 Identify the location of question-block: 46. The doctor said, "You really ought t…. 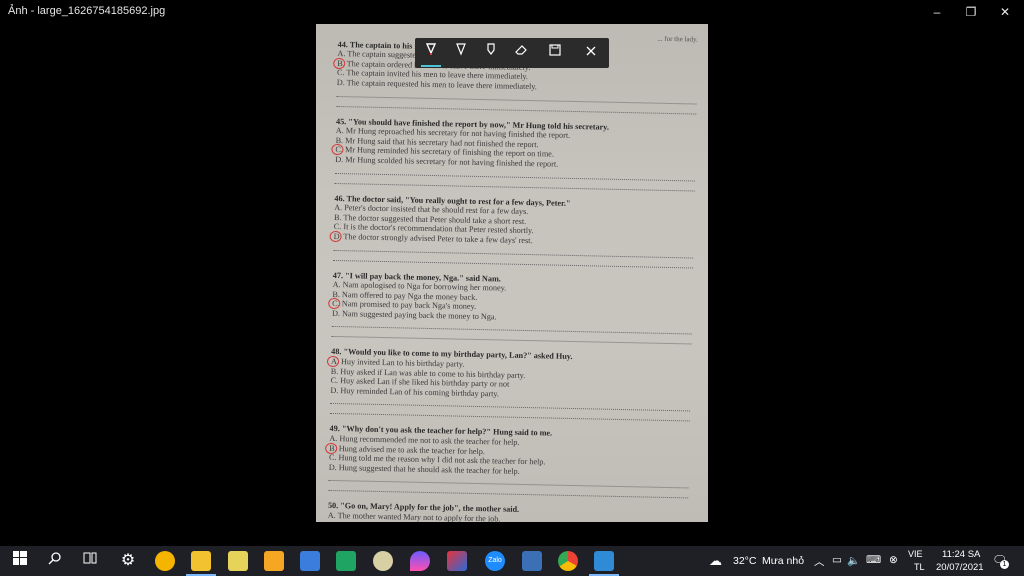
(511, 230).